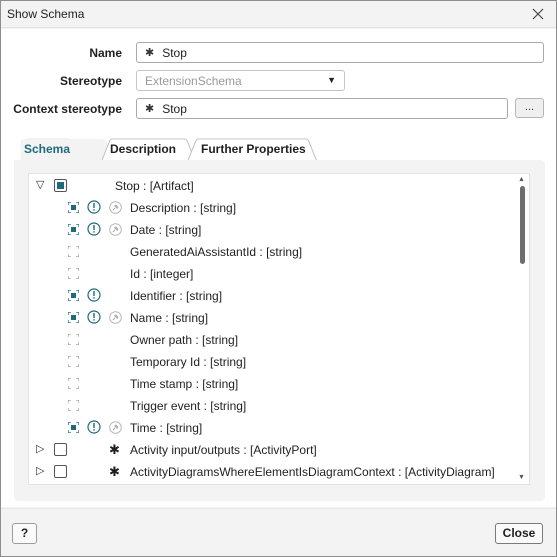 The height and width of the screenshot is (557, 557). What do you see at coordinates (188, 362) in the screenshot?
I see `tree-row-label: Temporary Id : [string]` at bounding box center [188, 362].